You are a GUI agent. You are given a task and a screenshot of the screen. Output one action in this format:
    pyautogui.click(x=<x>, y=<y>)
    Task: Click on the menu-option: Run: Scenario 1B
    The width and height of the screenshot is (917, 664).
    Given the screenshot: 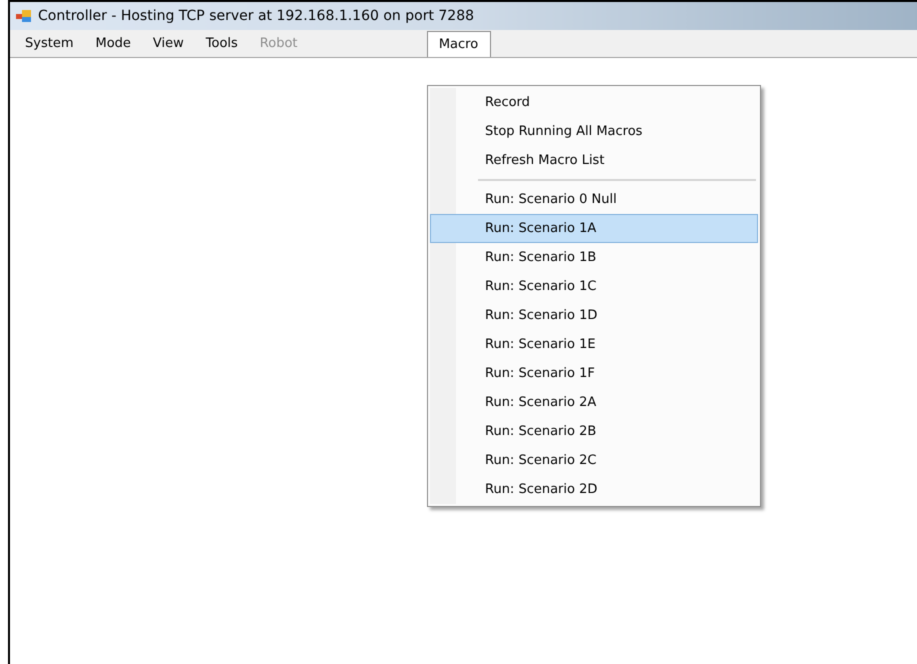 What is the action you would take?
    pyautogui.click(x=594, y=257)
    